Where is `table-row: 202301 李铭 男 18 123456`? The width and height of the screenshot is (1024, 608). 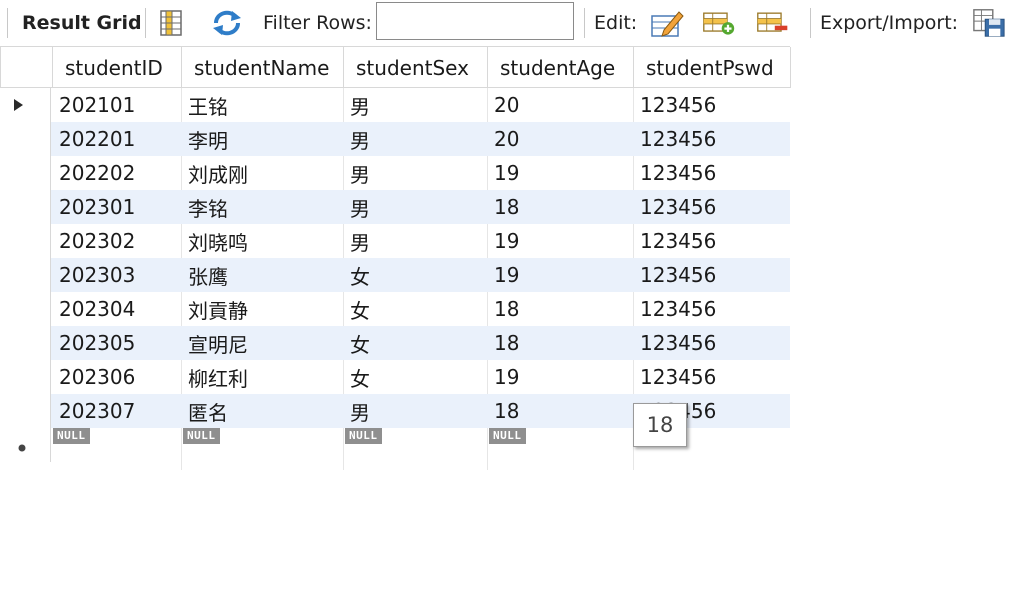
table-row: 202301 李铭 男 18 123456 is located at coordinates (395, 207).